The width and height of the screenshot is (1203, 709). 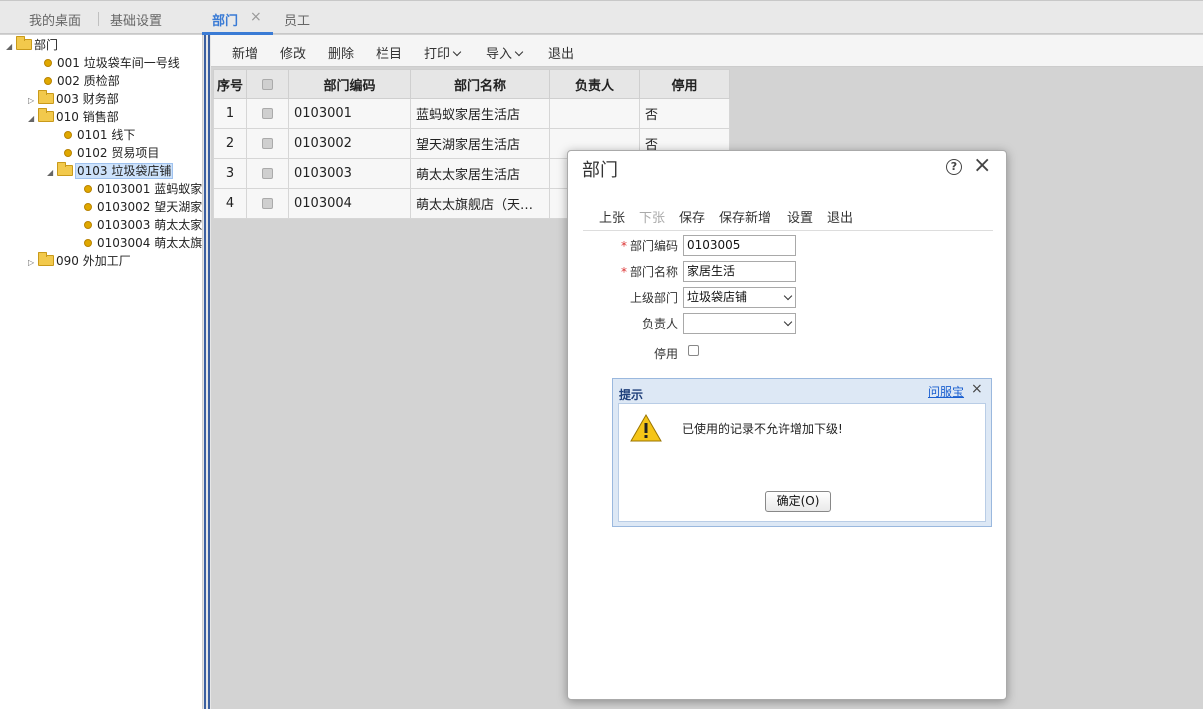 What do you see at coordinates (230, 84) in the screenshot?
I see `col-header-no: 序号` at bounding box center [230, 84].